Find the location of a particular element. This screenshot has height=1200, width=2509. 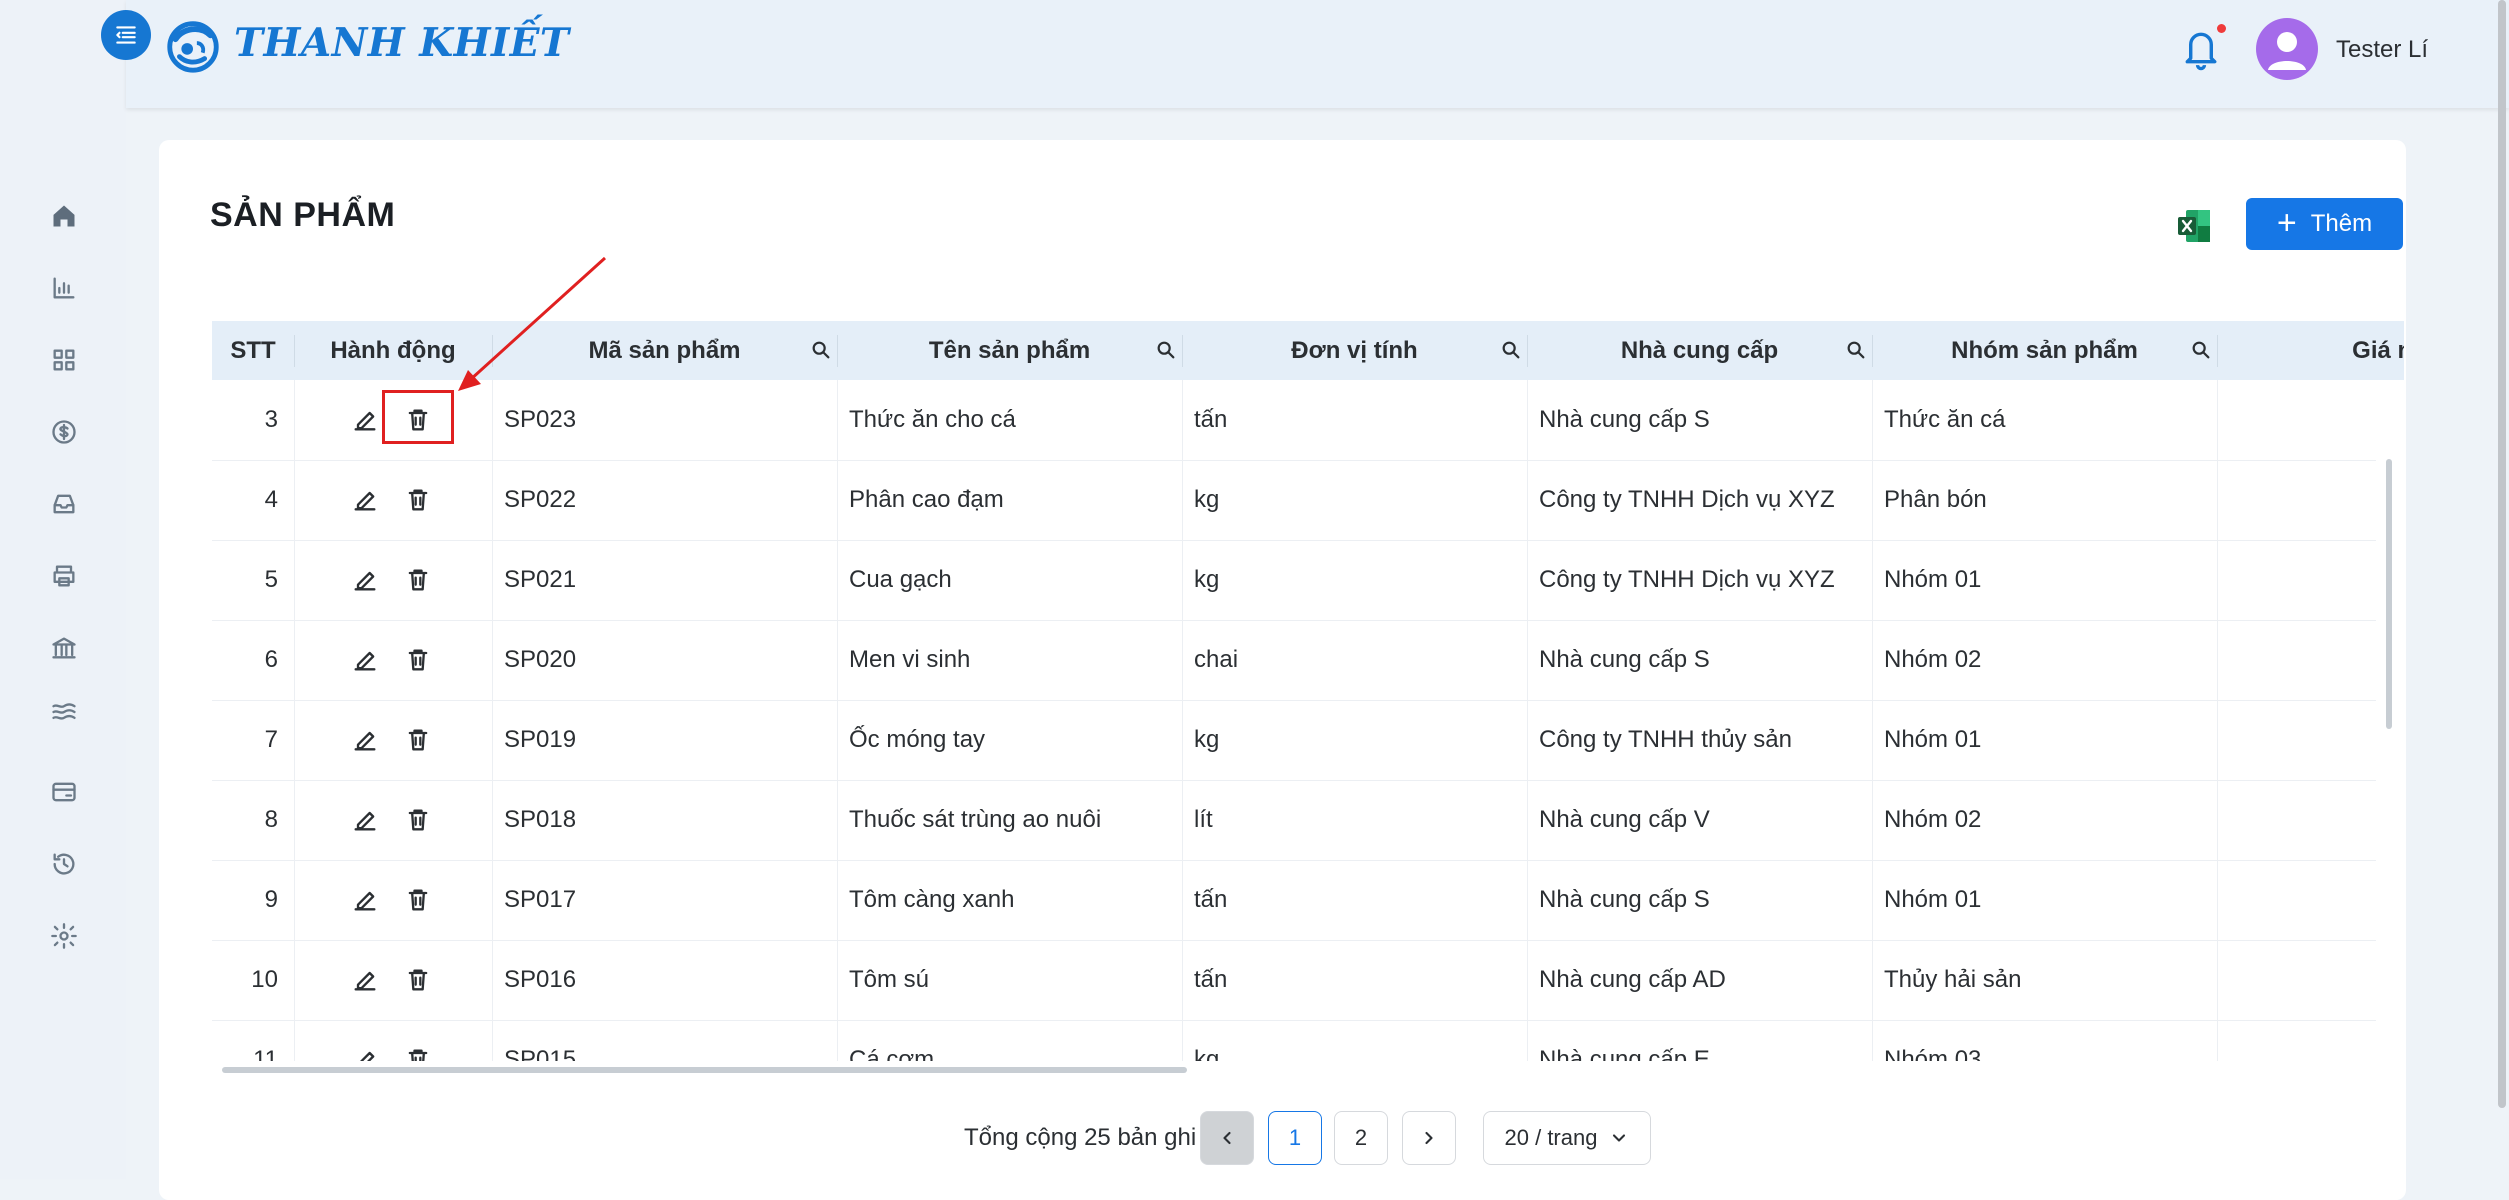

row-name: Men vi sinh is located at coordinates (910, 659).